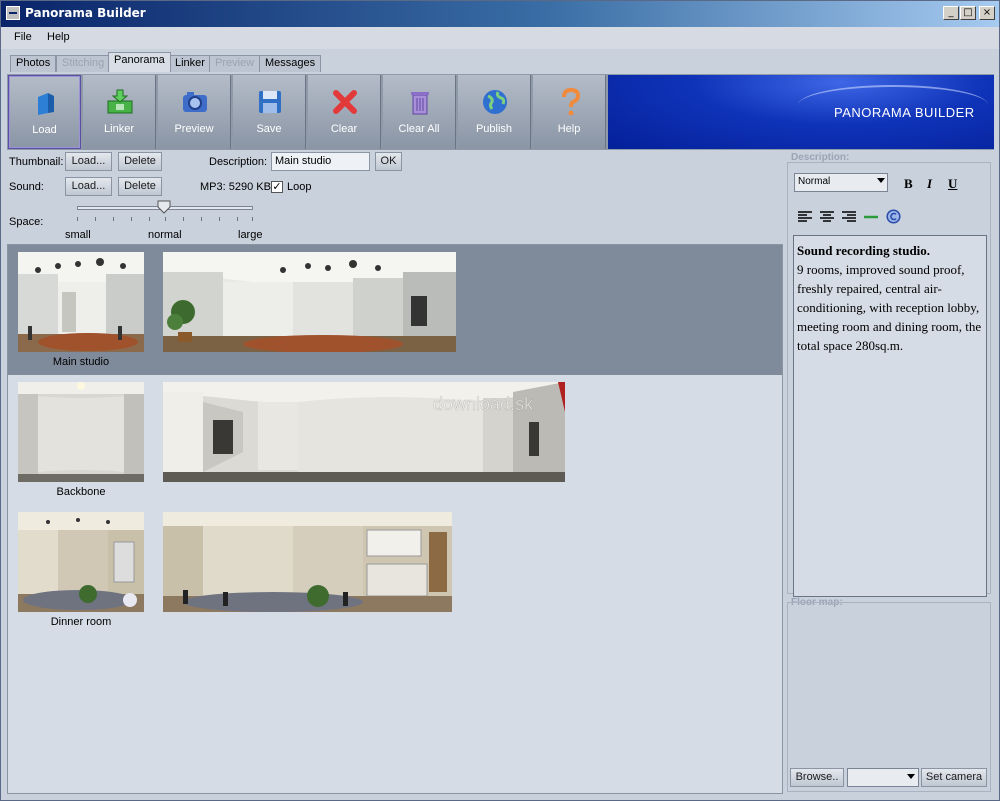 This screenshot has width=1000, height=801. Describe the element at coordinates (893, 216) in the screenshot. I see `copyright-icon` at that location.